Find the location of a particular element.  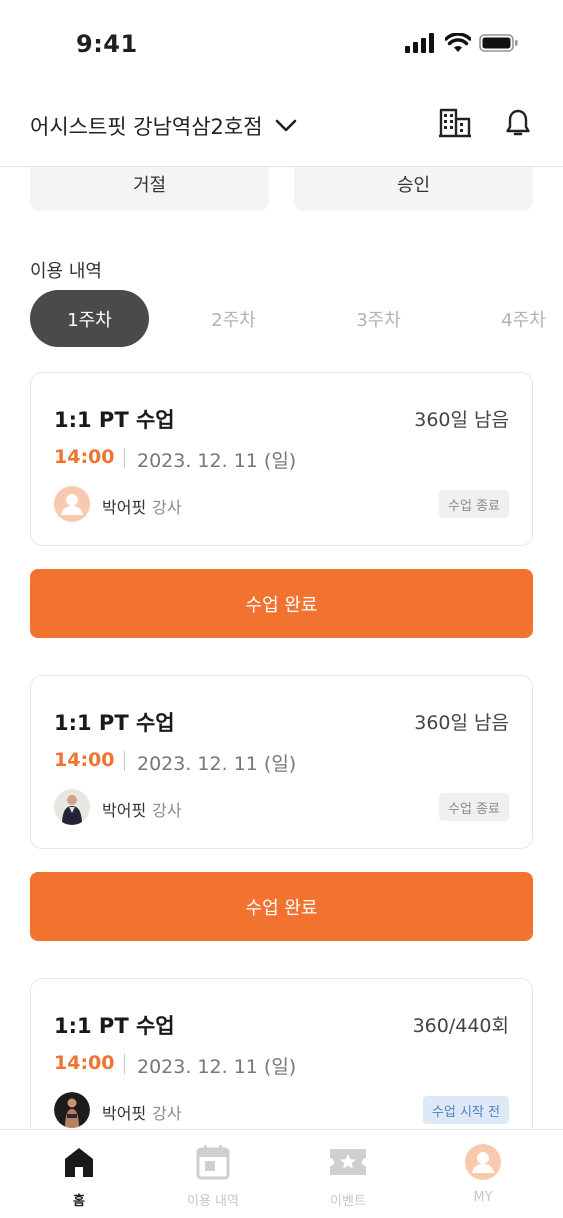

tab-week-3: 3주차 is located at coordinates (378, 318).